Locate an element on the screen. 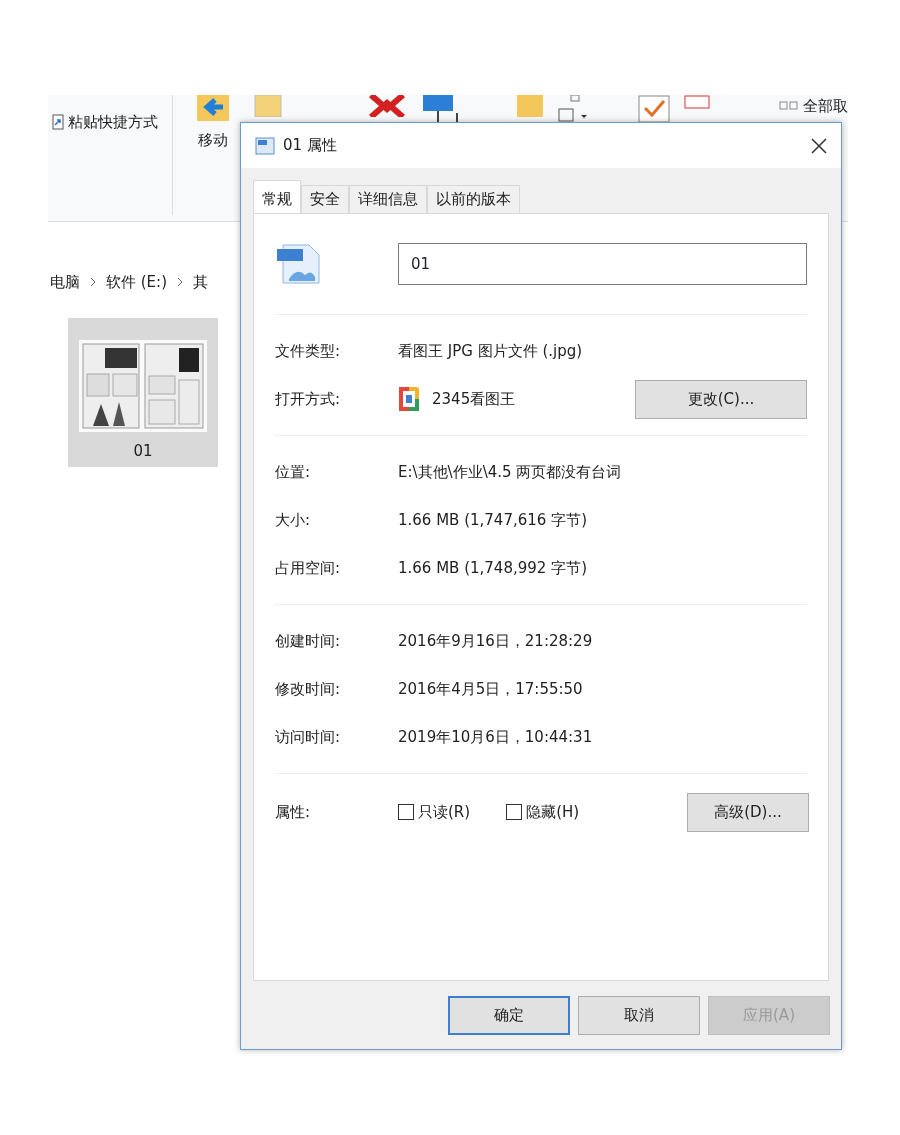 The width and height of the screenshot is (900, 1135). field-label: 创建时间: is located at coordinates (308, 641).